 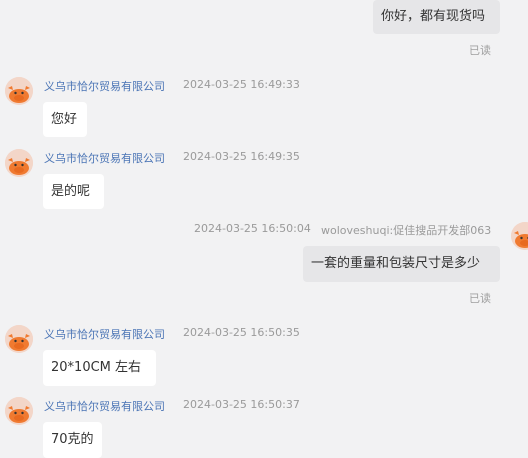 I want to click on message-time: 2024-03-25 16:50:35, so click(x=241, y=332).